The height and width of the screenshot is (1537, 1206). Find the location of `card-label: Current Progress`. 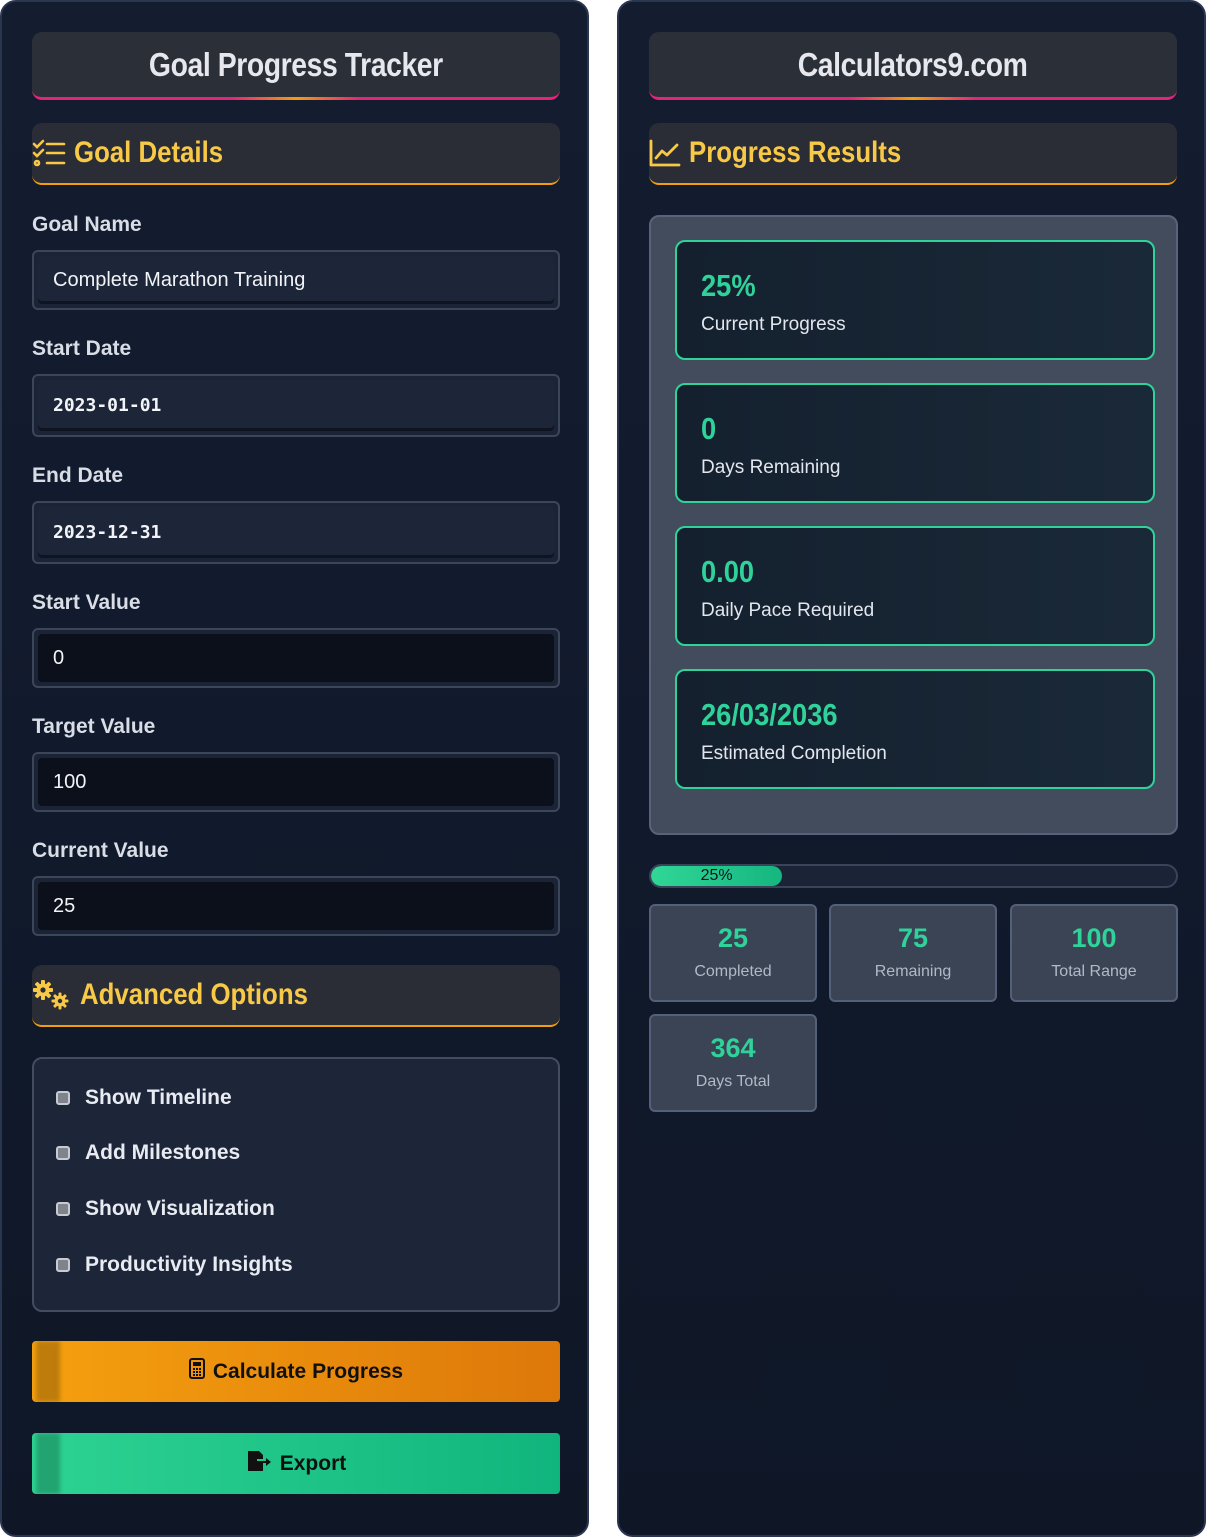

card-label: Current Progress is located at coordinates (773, 324).